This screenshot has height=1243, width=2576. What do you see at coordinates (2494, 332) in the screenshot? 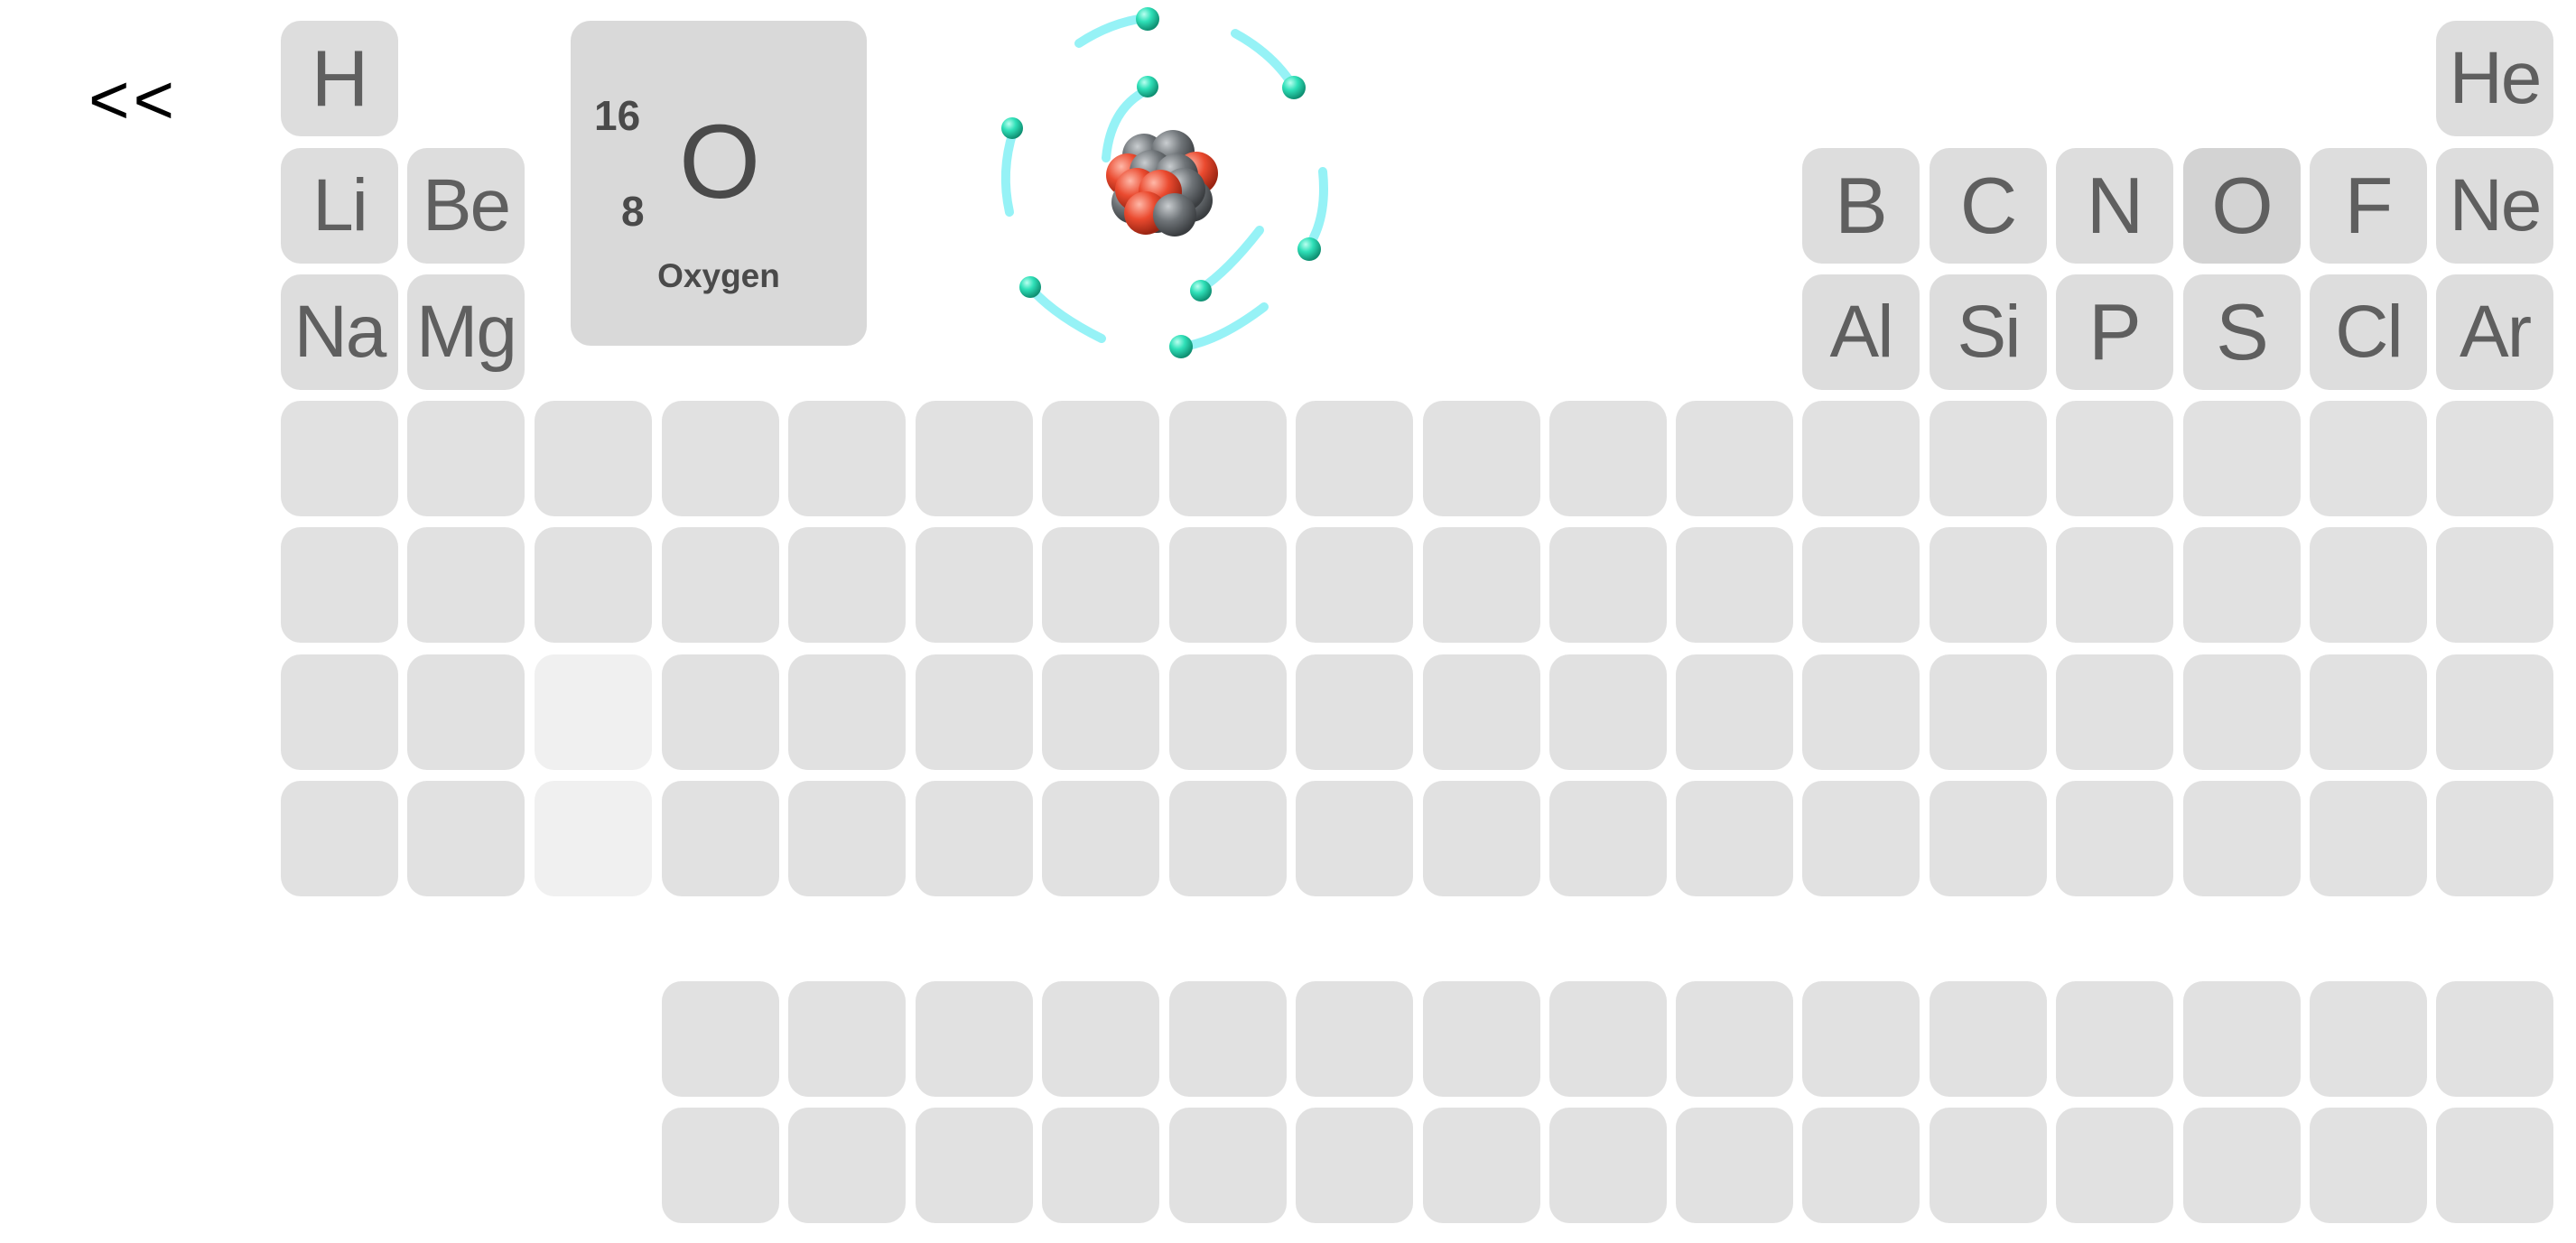
I see `element-cell-ar: Ar` at bounding box center [2494, 332].